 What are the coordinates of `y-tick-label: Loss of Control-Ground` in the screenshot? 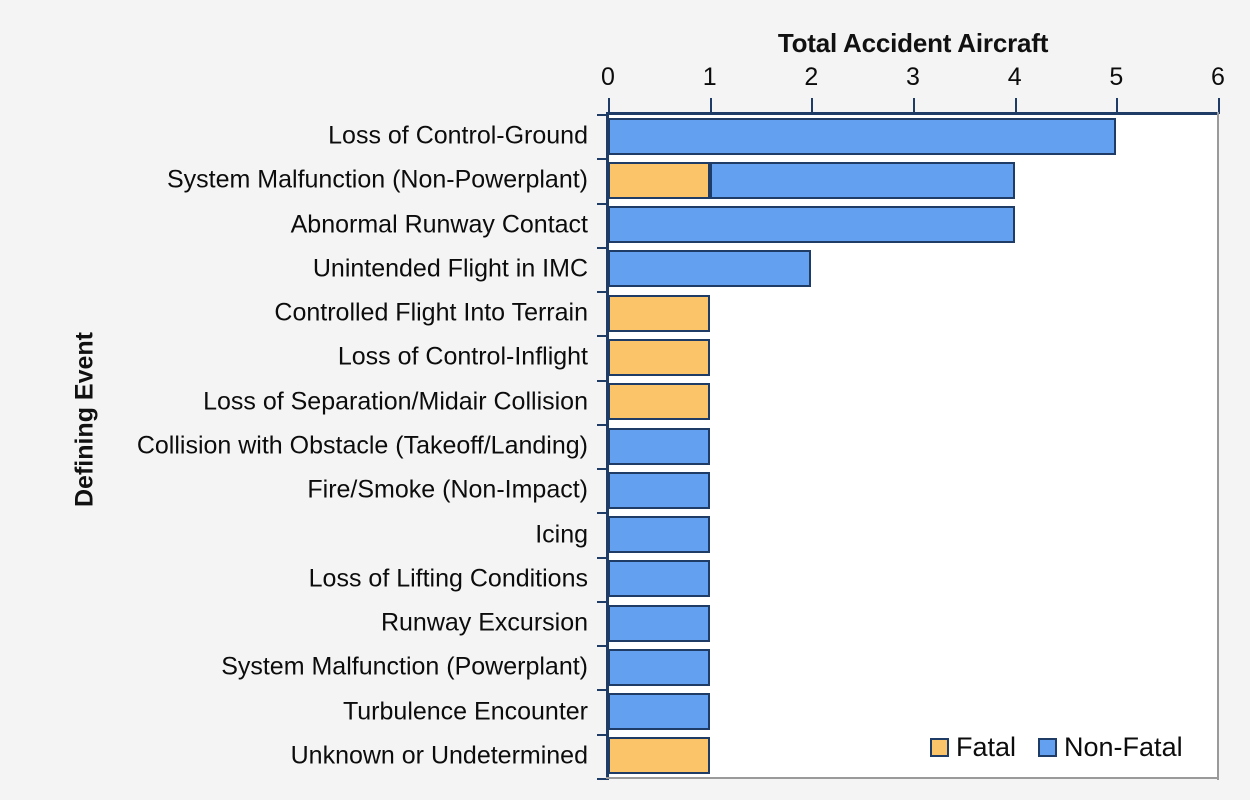 It's located at (458, 135).